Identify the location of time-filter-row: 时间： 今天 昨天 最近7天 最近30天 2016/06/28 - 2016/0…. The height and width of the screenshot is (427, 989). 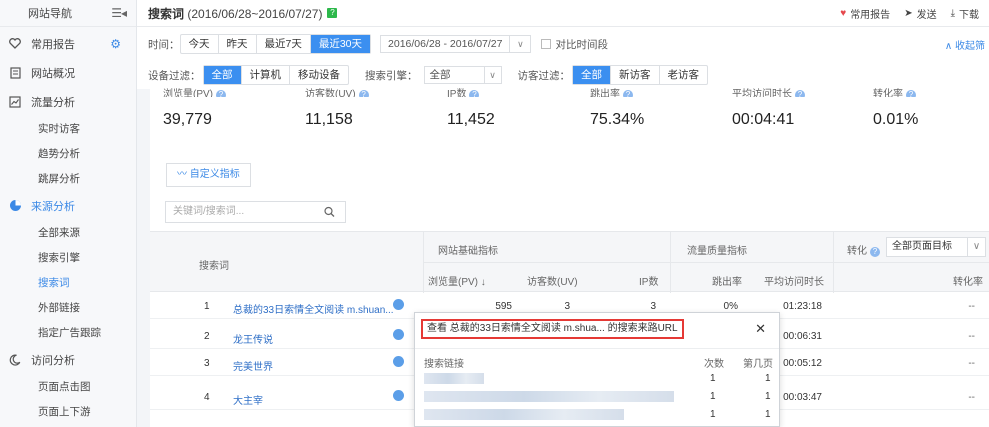
(378, 44).